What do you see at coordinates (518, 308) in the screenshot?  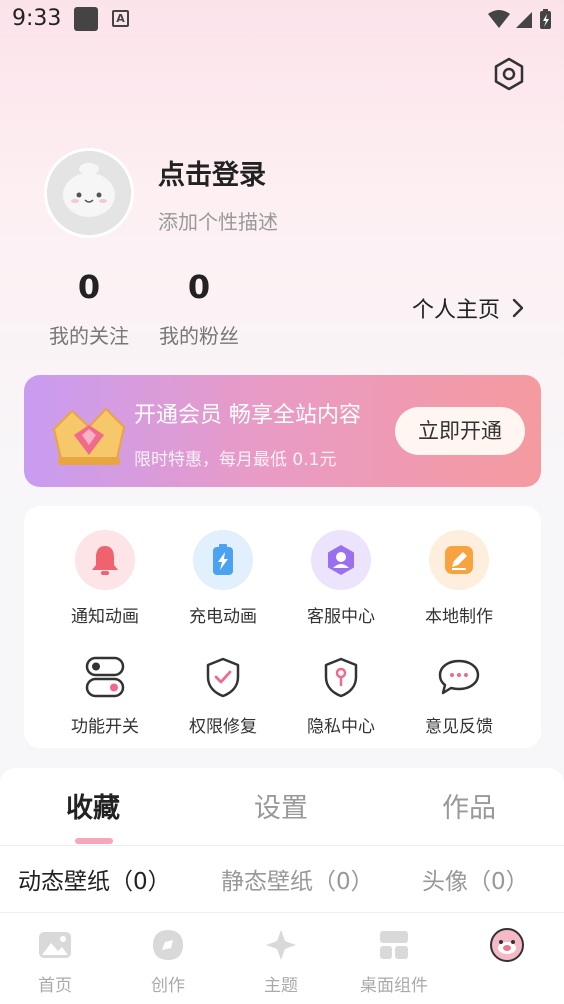 I see `chevron-right-icon` at bounding box center [518, 308].